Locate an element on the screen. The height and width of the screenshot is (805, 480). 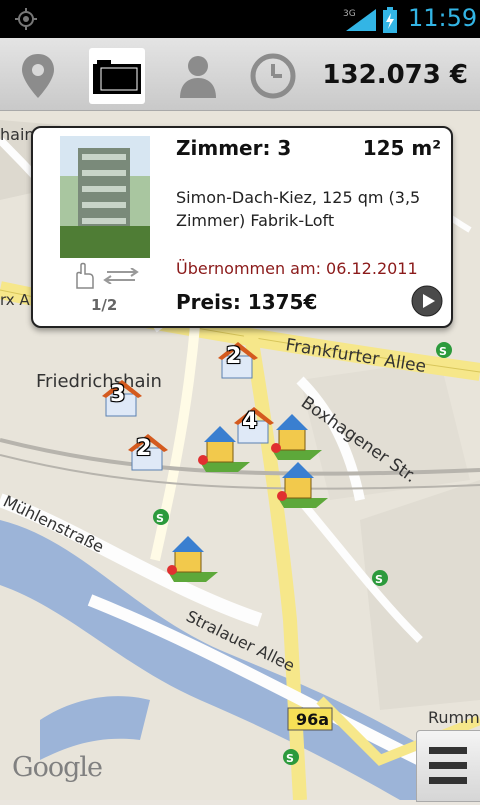
swipe-arrows-icon is located at coordinates (121, 276).